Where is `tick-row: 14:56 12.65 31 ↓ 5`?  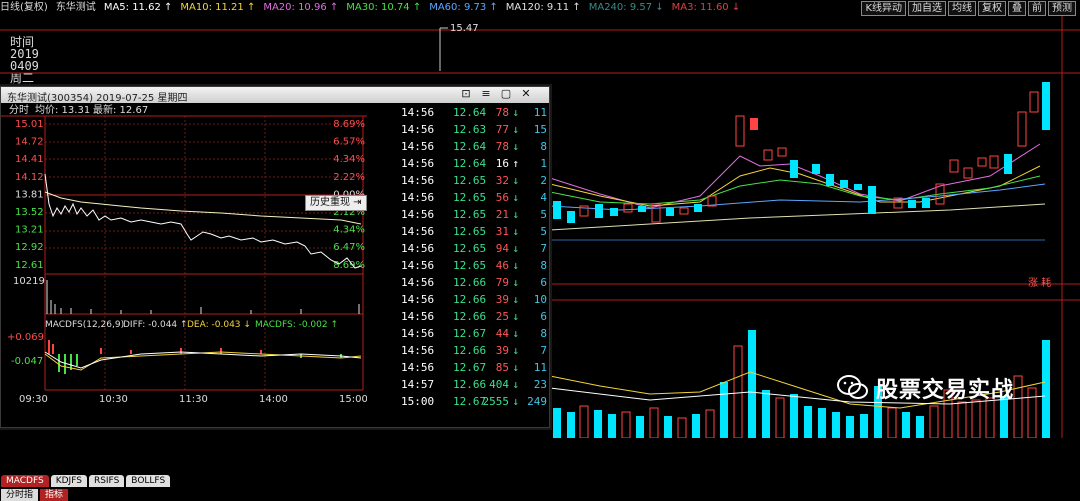 tick-row: 14:56 12.65 31 ↓ 5 is located at coordinates (472, 231).